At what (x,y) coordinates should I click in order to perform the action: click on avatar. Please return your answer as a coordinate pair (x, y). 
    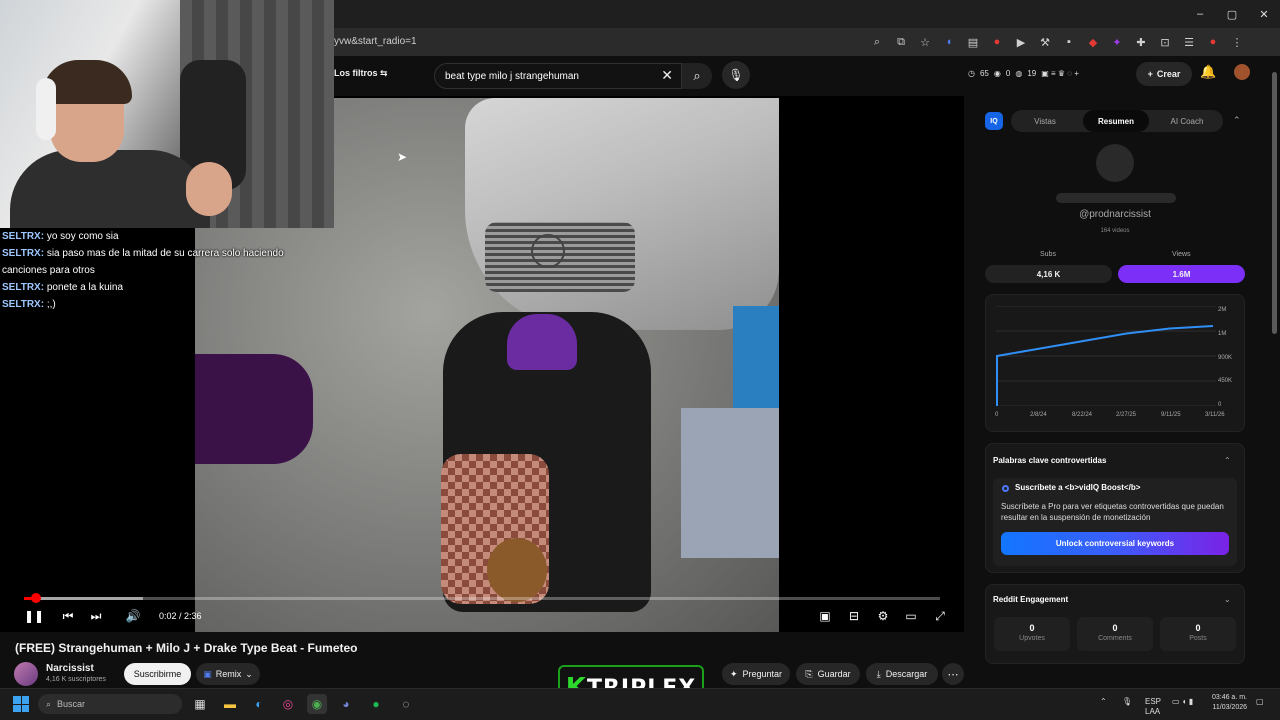
    Looking at the image, I should click on (1242, 72).